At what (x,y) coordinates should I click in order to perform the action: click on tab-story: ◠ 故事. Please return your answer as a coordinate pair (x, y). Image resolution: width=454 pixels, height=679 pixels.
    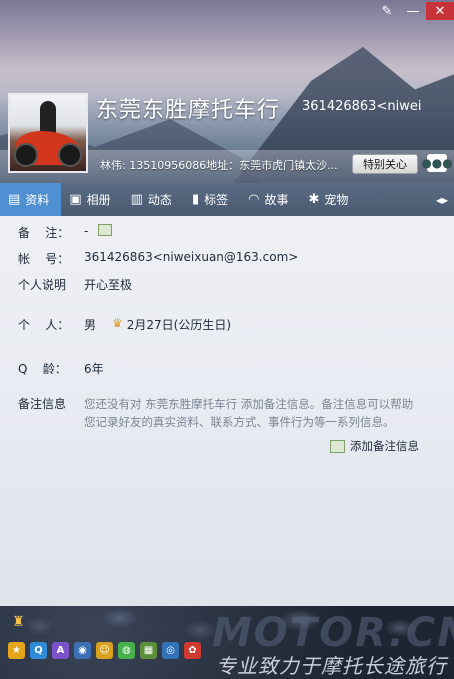
    Looking at the image, I should click on (270, 199).